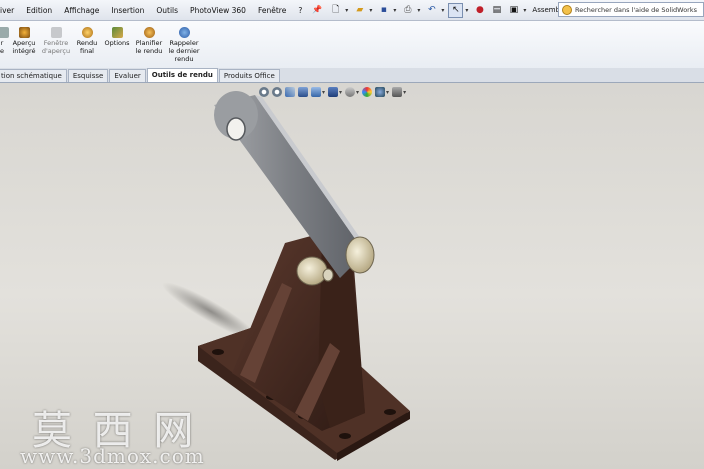  Describe the element at coordinates (184, 59) in the screenshot. I see `ribbon-button-label: rendu` at that location.